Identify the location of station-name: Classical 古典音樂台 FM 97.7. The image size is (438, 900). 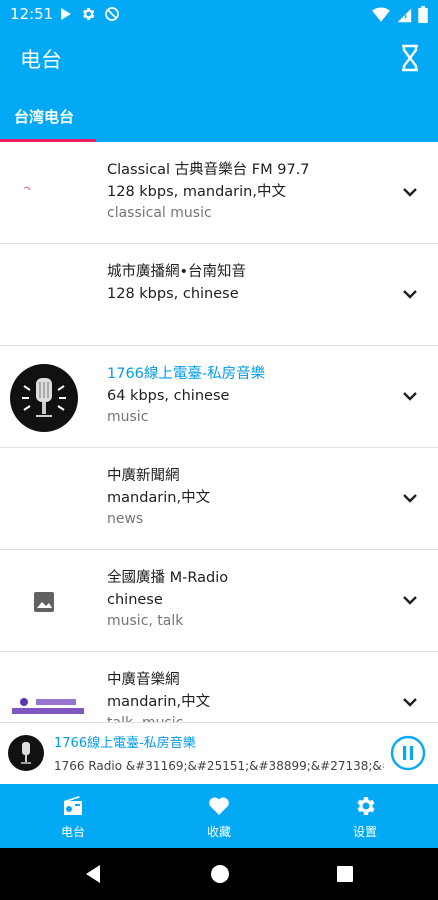
(208, 170).